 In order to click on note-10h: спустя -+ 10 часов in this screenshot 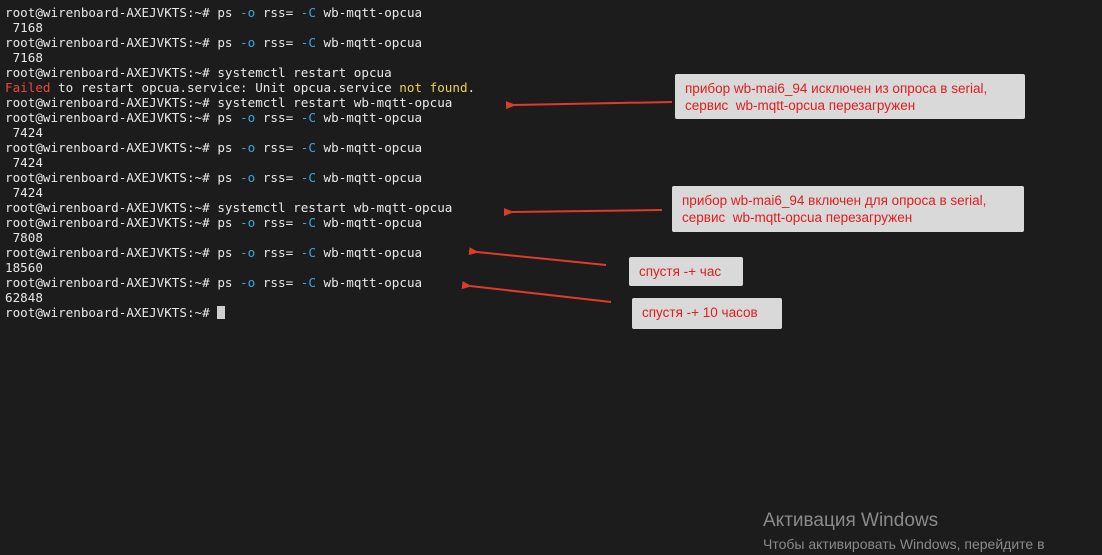, I will do `click(707, 313)`.